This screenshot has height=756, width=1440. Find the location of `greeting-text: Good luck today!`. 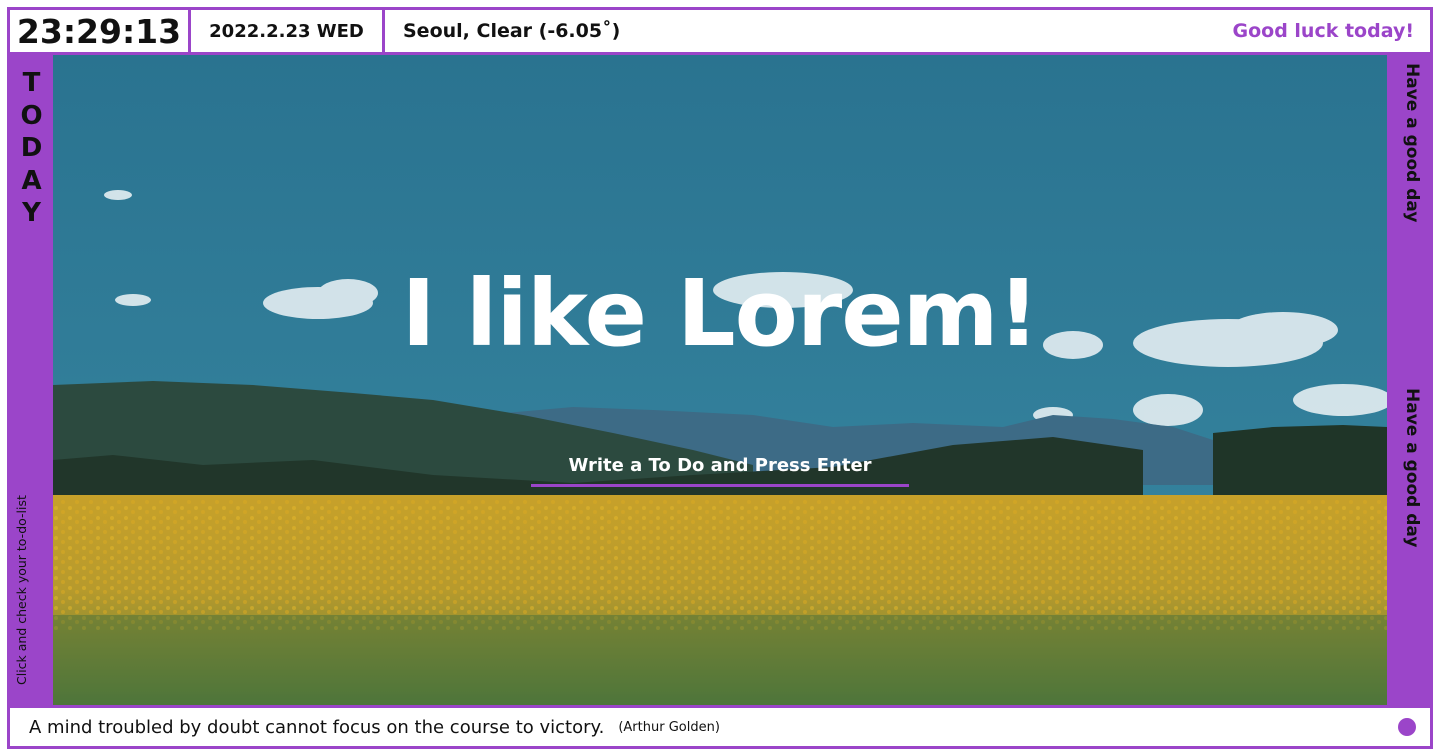

greeting-text: Good luck today! is located at coordinates (1323, 31).